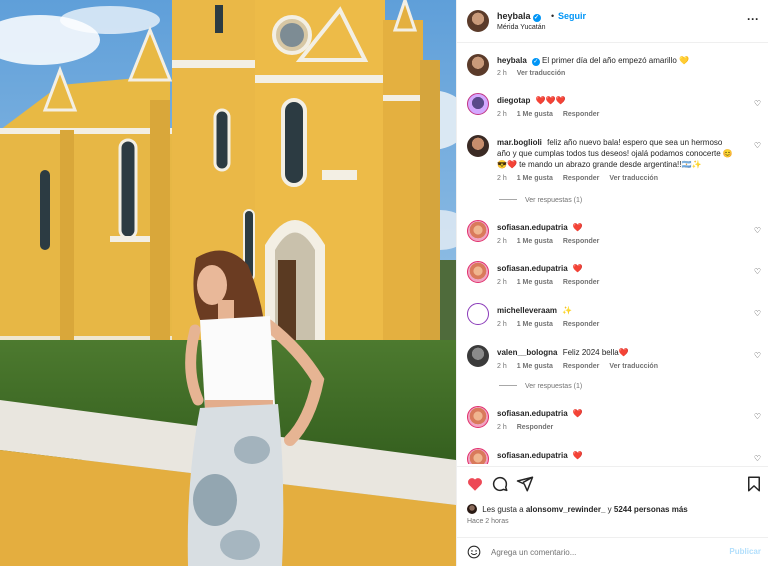  I want to click on heart-filled-icon, so click(475, 484).